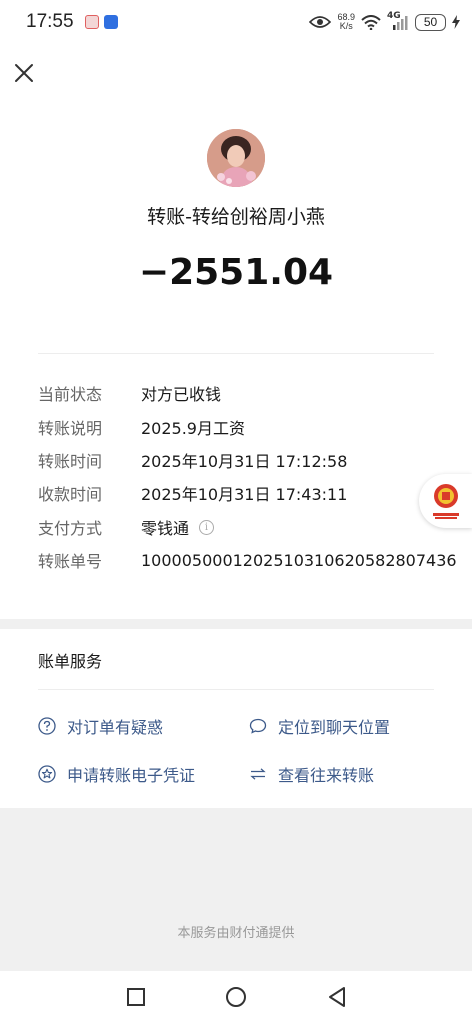 This screenshot has height=1024, width=472. What do you see at coordinates (236, 933) in the screenshot?
I see `provider-footer: 本服务由财付通提供` at bounding box center [236, 933].